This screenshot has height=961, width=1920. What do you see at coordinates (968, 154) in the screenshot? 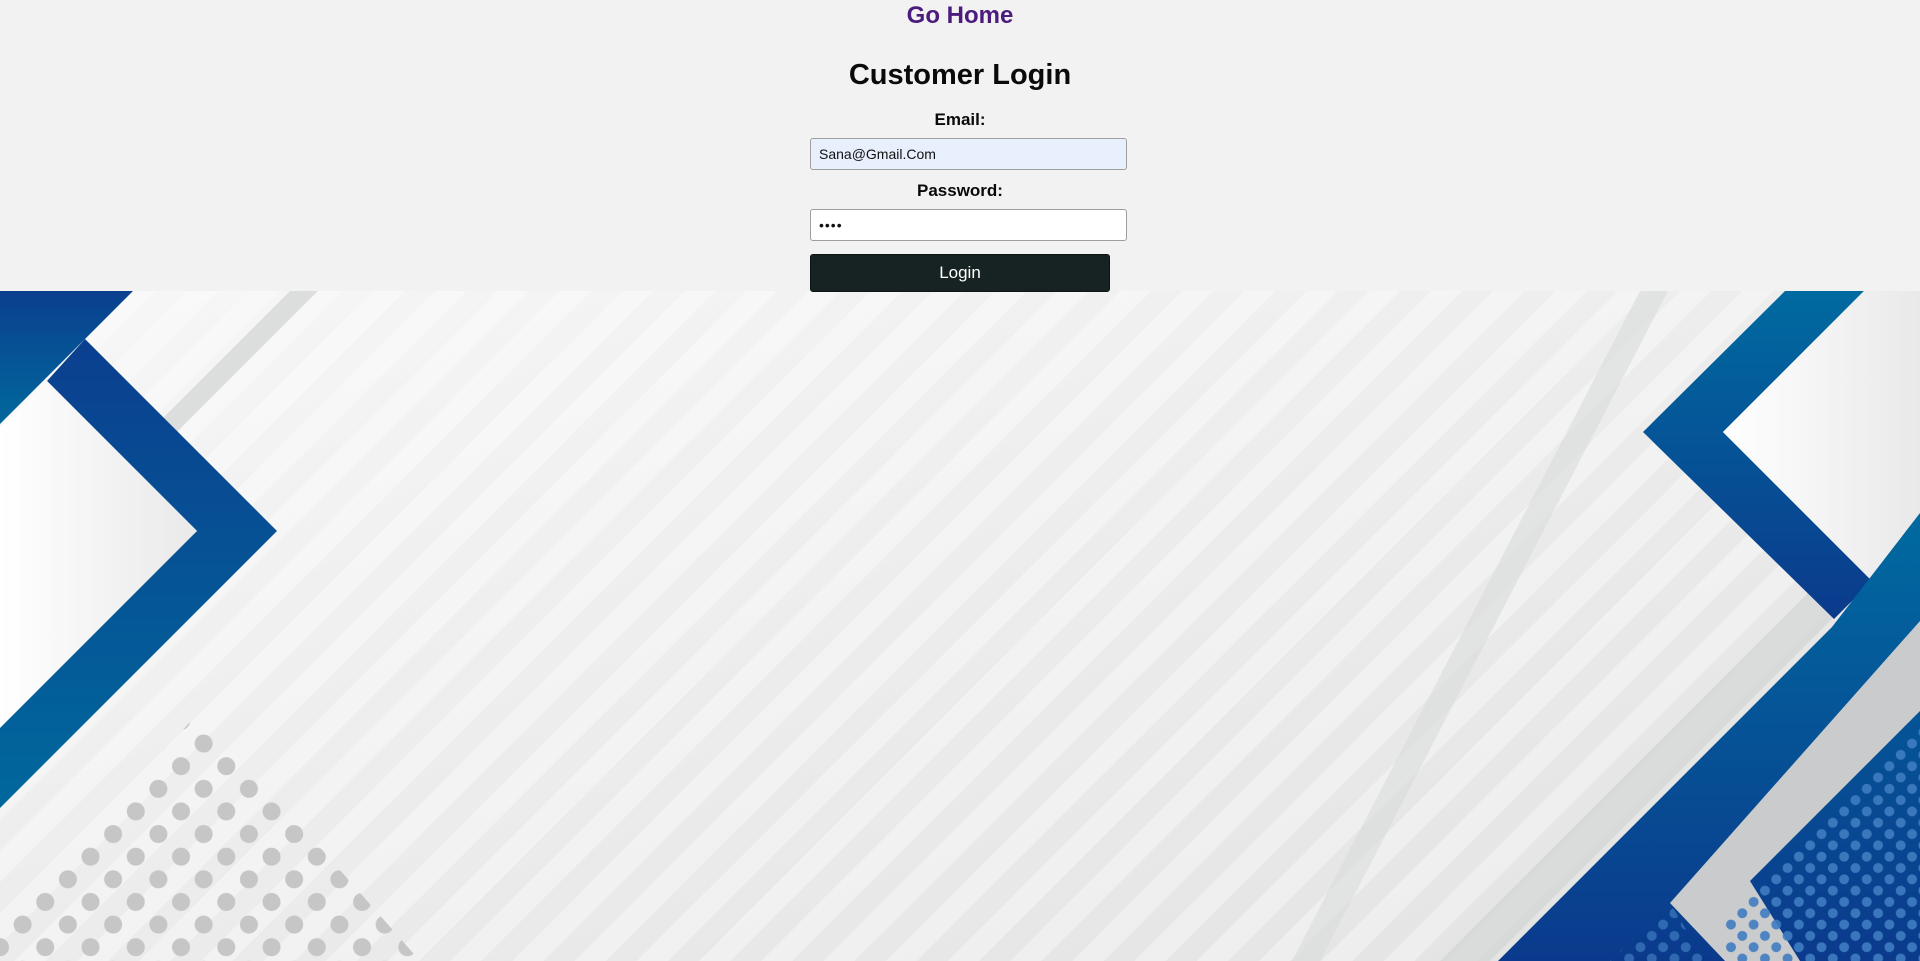
I see `email-field` at bounding box center [968, 154].